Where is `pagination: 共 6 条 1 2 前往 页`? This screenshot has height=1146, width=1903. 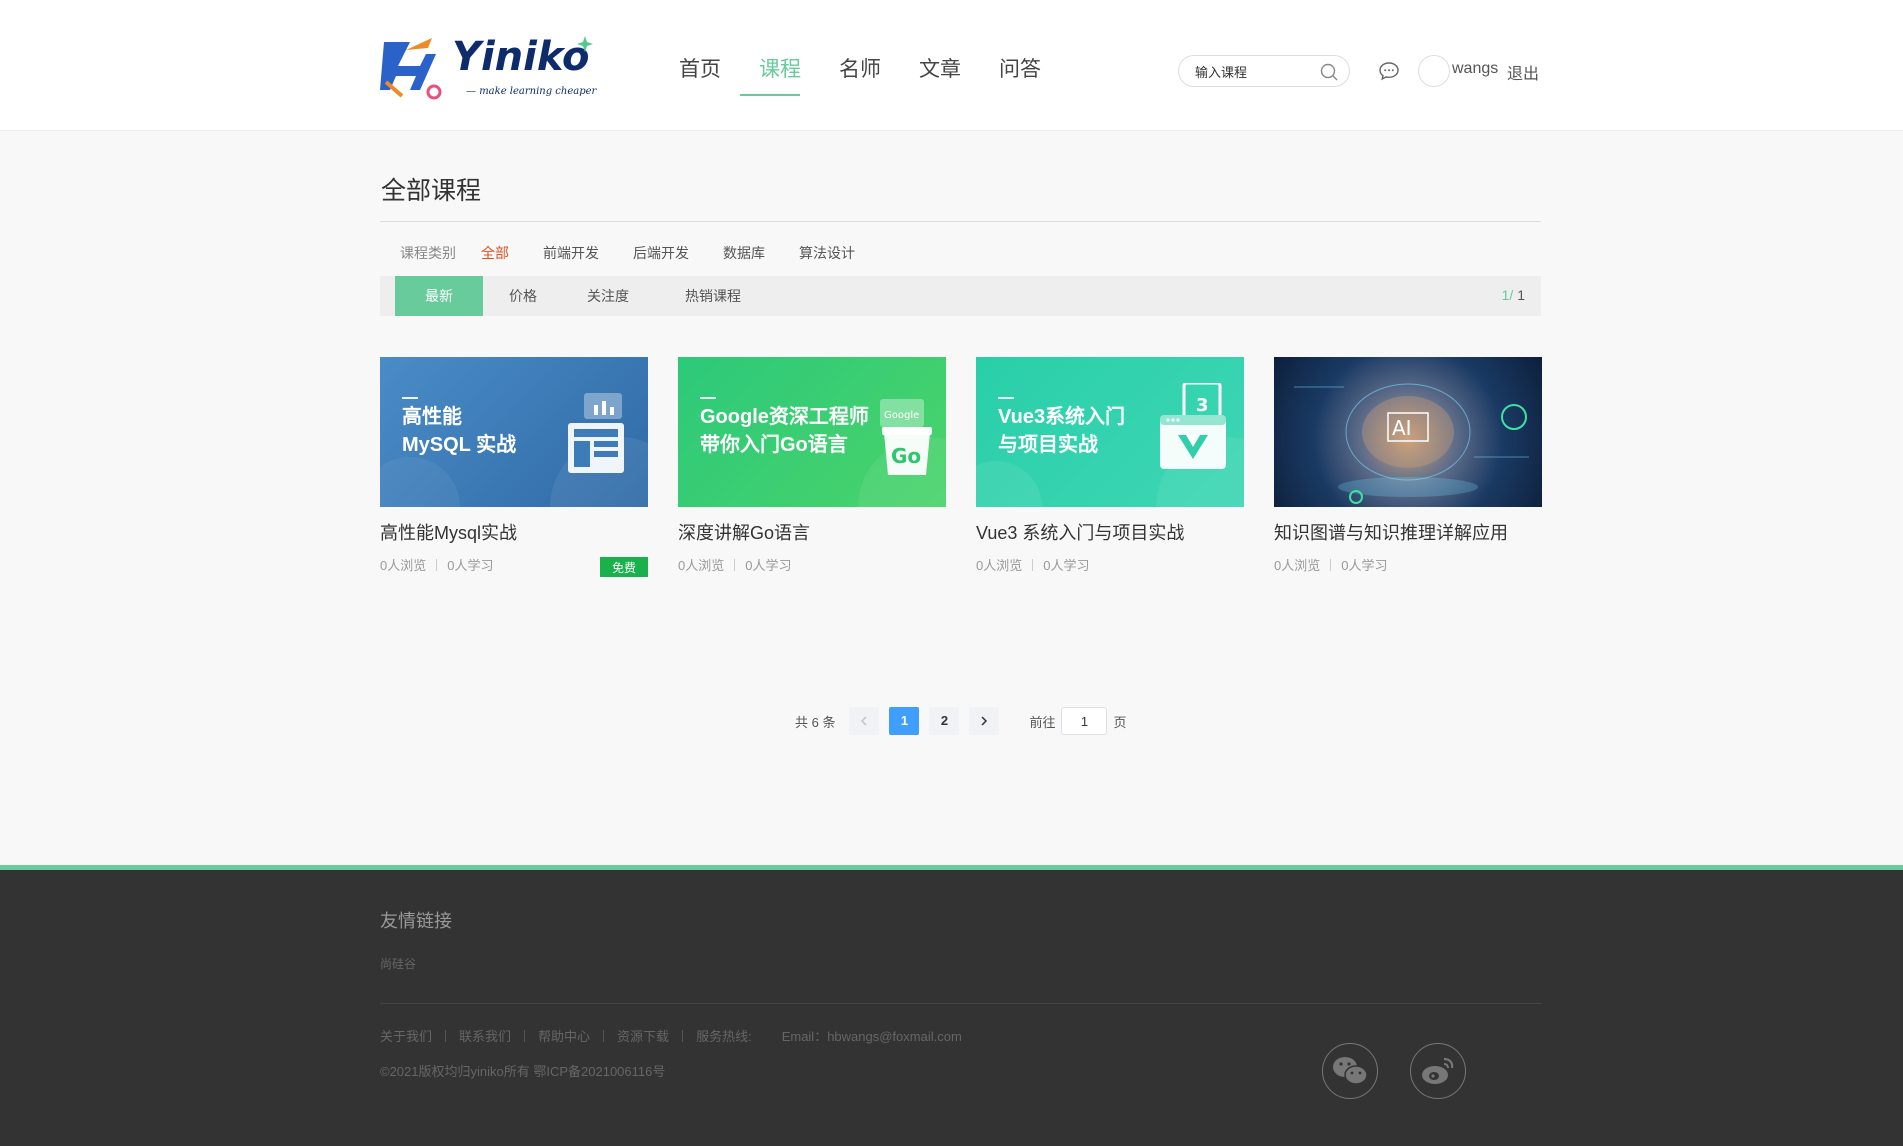 pagination: 共 6 条 1 2 前往 页 is located at coordinates (961, 721).